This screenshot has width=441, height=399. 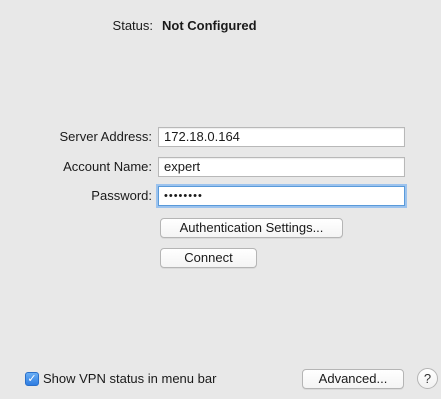 I want to click on password-field: ••••••••, so click(x=281, y=196).